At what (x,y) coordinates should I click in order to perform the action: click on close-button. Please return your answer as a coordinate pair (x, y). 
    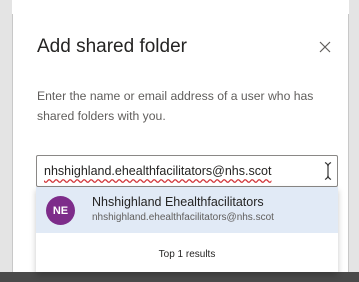
    Looking at the image, I should click on (325, 47).